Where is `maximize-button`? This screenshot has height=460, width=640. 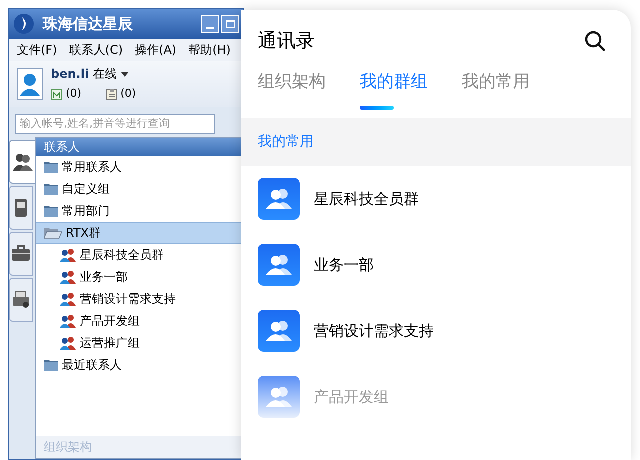
maximize-button is located at coordinates (230, 24).